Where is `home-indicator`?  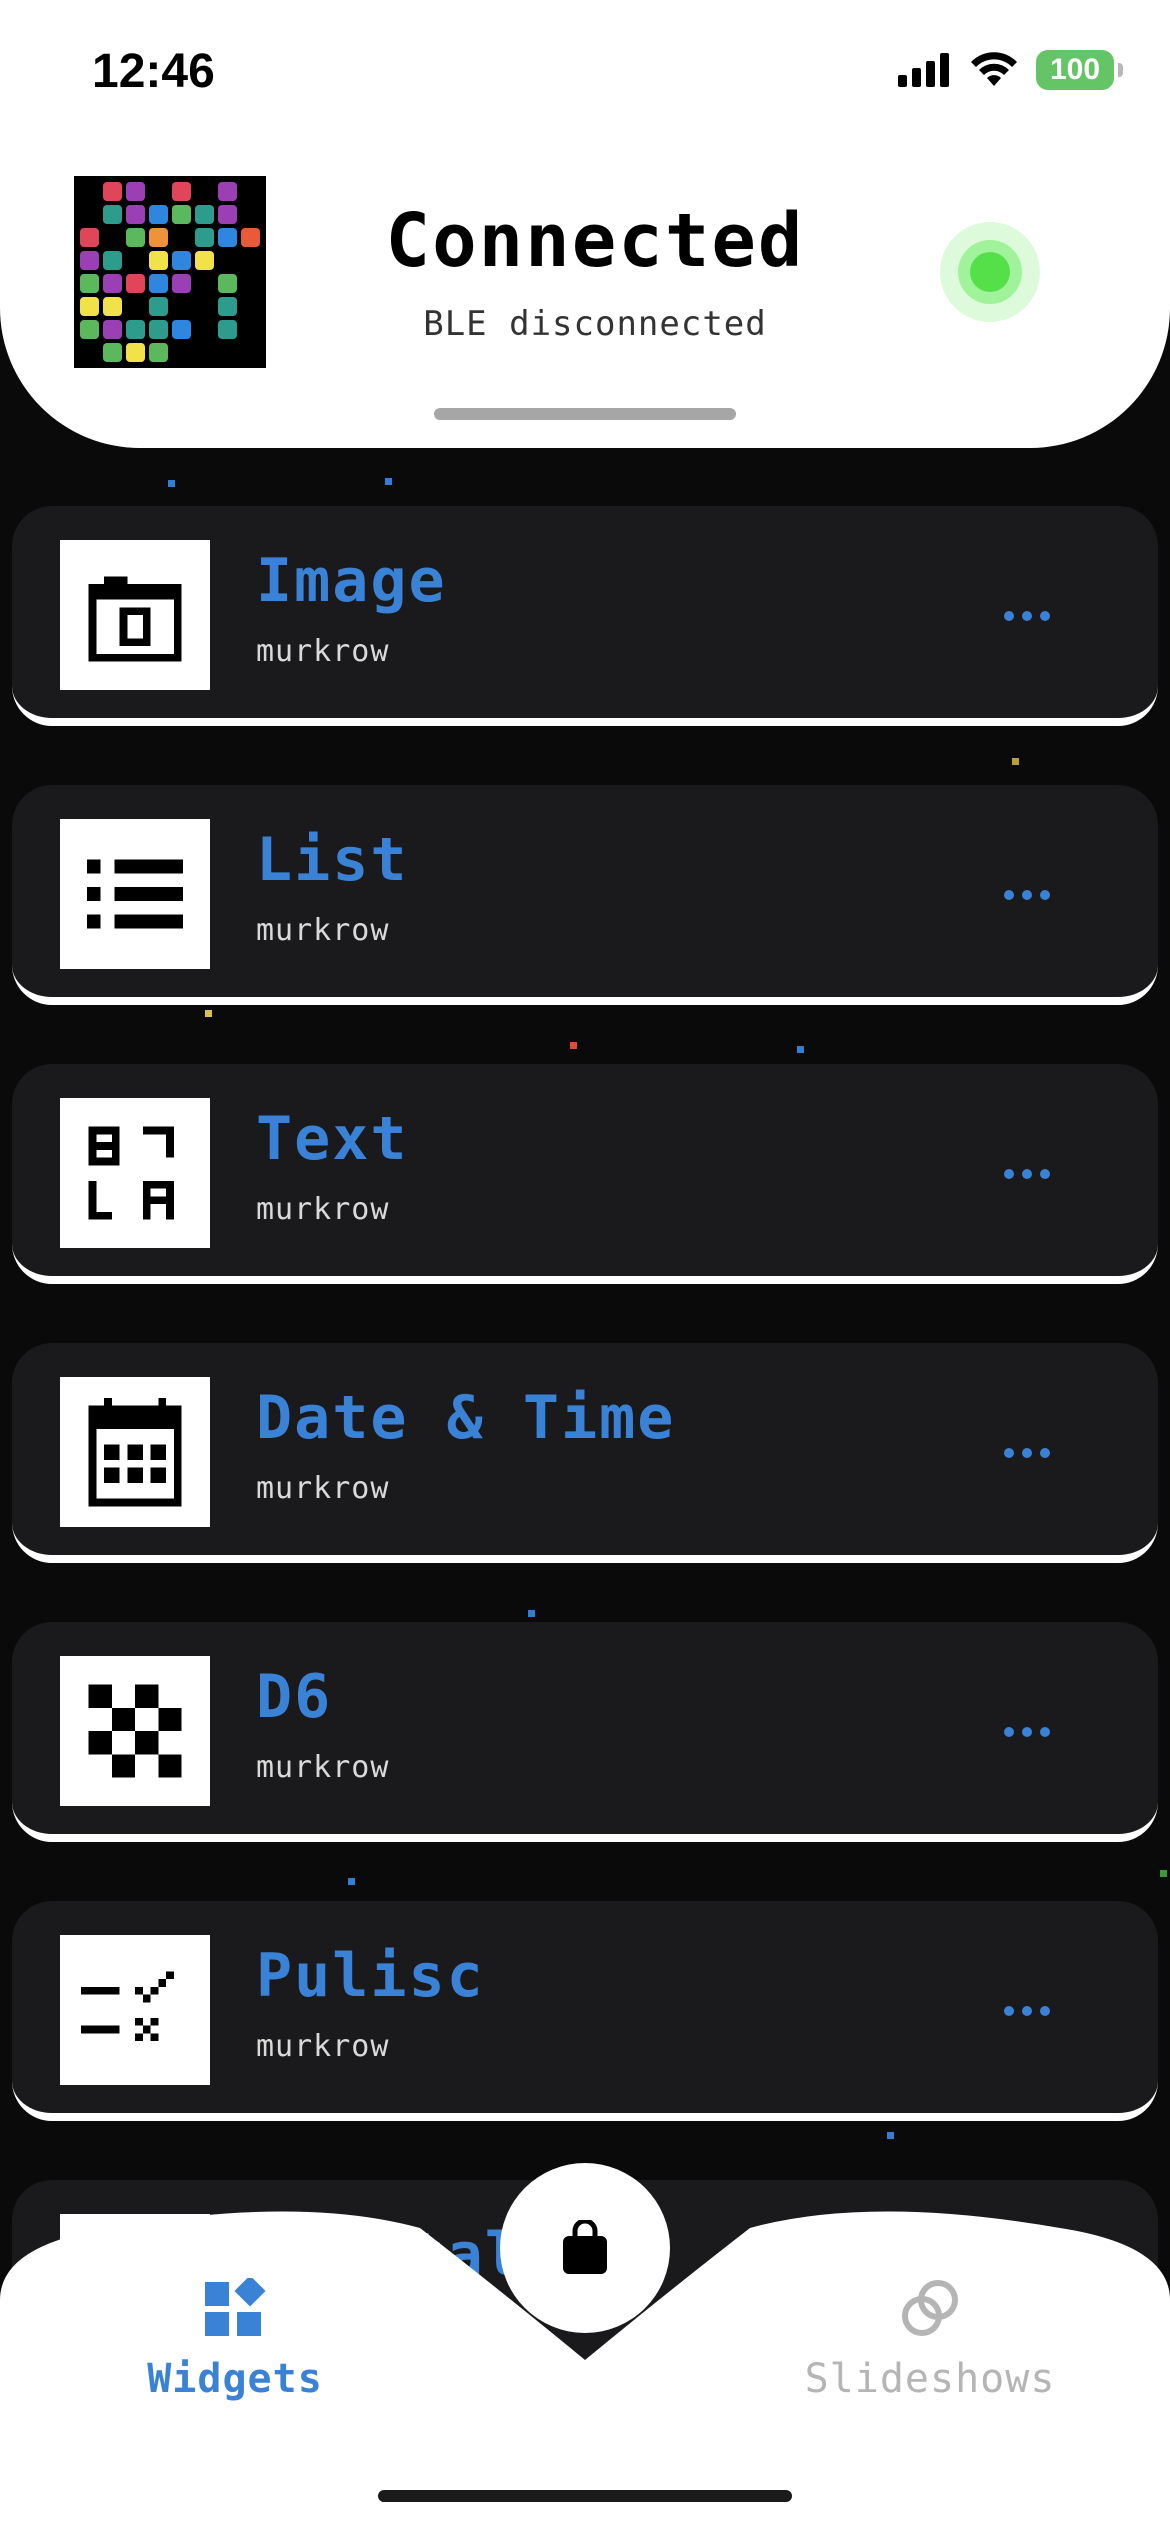
home-indicator is located at coordinates (585, 2496).